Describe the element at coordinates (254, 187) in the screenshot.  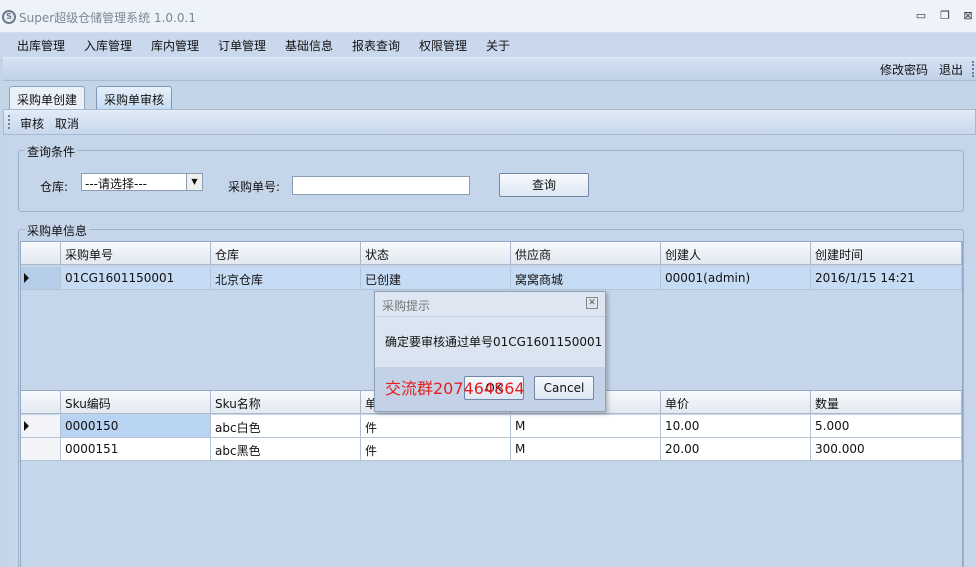
I see `order-no-label: 采购单号:` at that location.